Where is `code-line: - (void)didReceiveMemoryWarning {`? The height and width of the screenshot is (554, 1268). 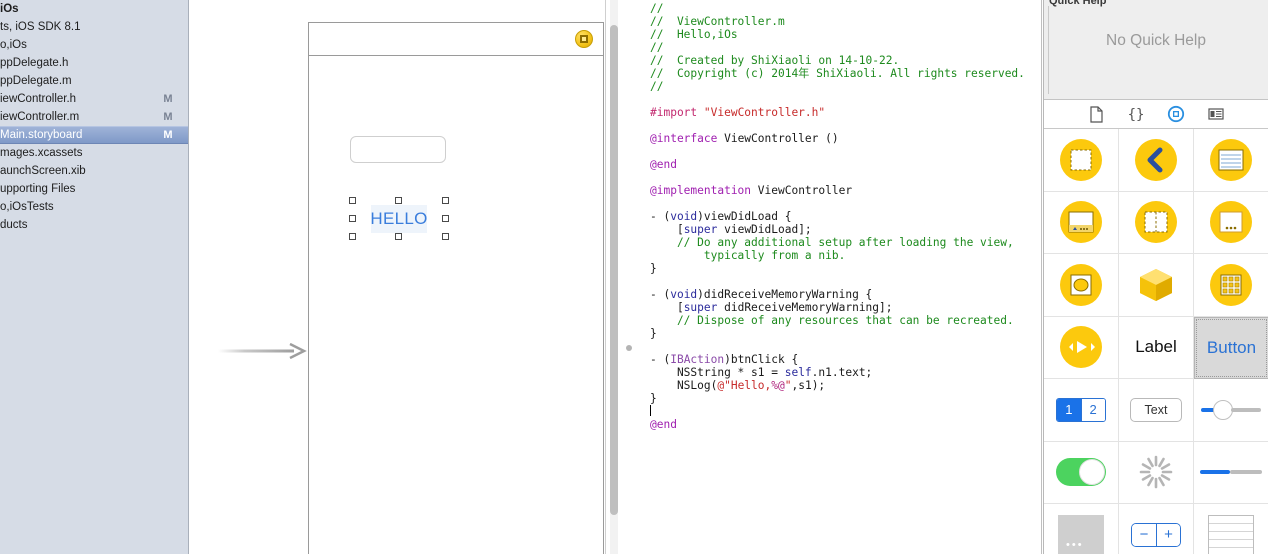 code-line: - (void)didReceiveMemoryWarning { is located at coordinates (842, 294).